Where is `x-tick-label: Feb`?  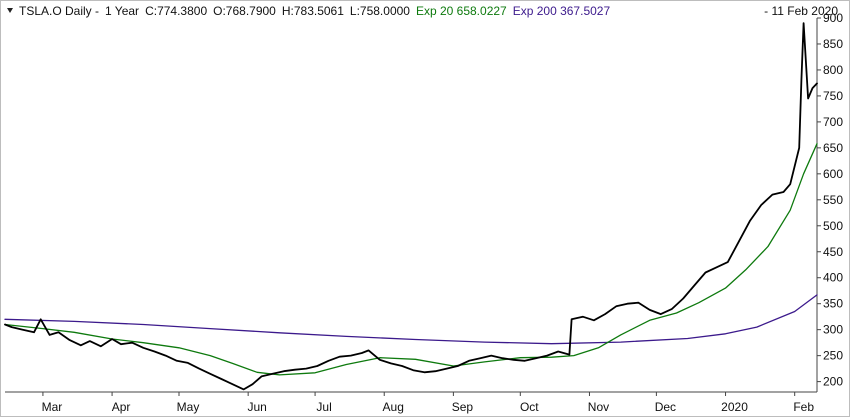 x-tick-label: Feb is located at coordinates (803, 407).